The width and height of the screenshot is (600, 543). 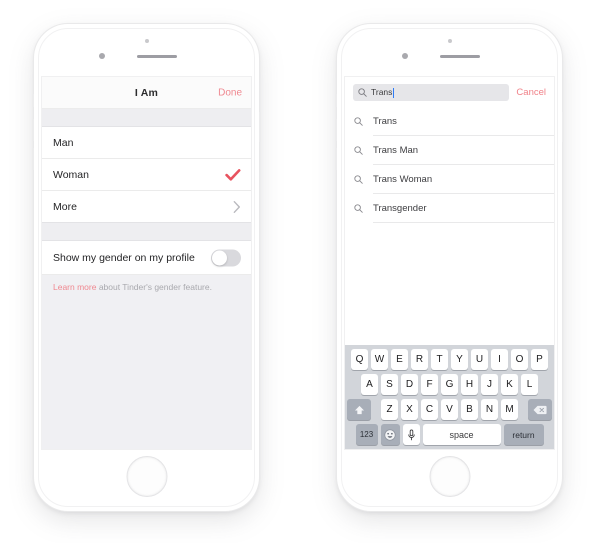 I want to click on search-input: Trans, so click(x=431, y=93).